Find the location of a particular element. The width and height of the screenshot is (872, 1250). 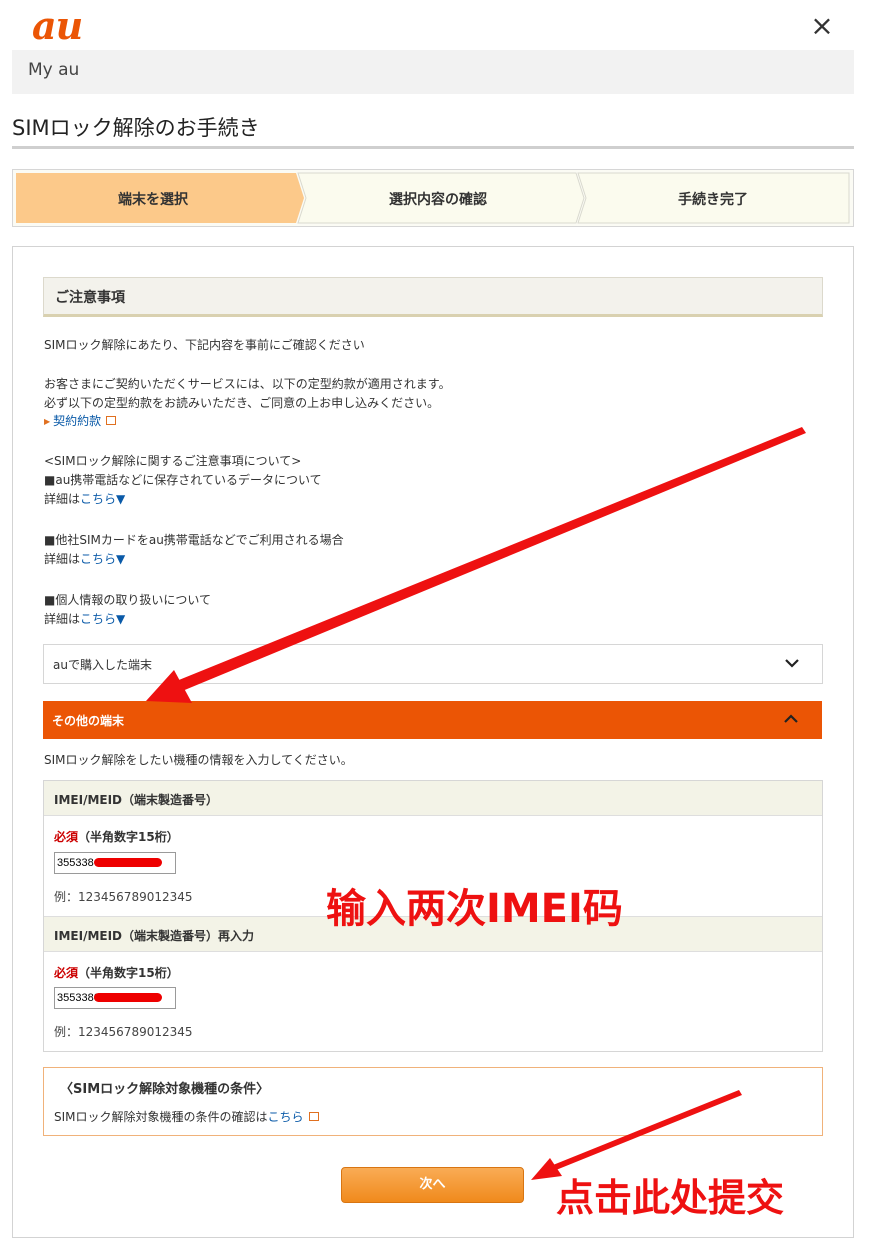

caret-right-icon: ▶ is located at coordinates (47, 421).